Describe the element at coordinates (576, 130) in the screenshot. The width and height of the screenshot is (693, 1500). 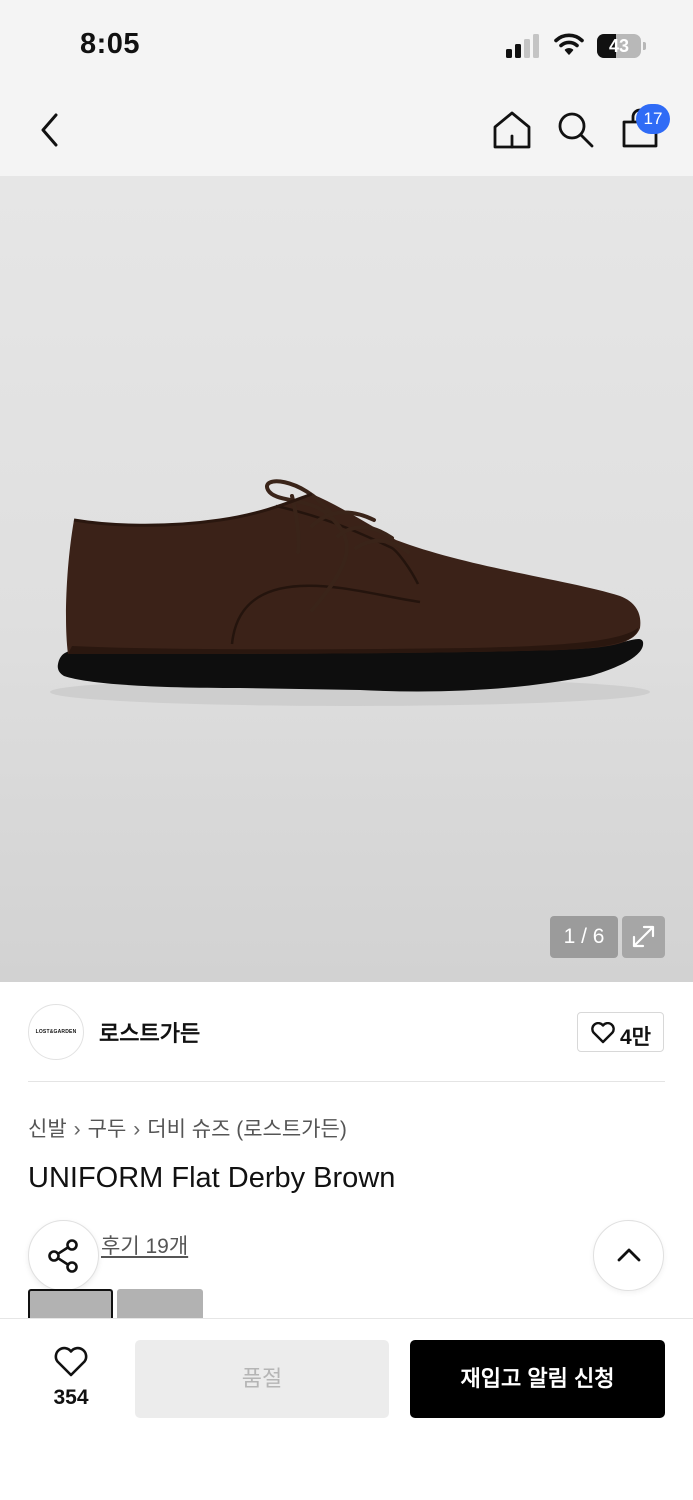
I see `search-icon` at that location.